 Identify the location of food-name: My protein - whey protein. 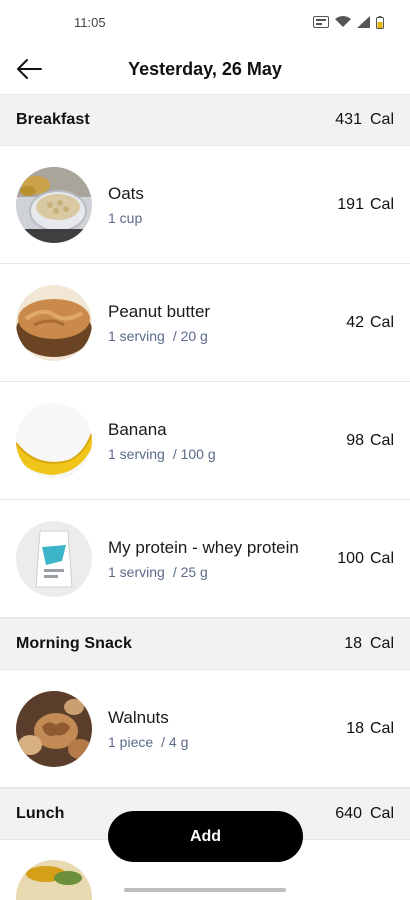
(203, 547).